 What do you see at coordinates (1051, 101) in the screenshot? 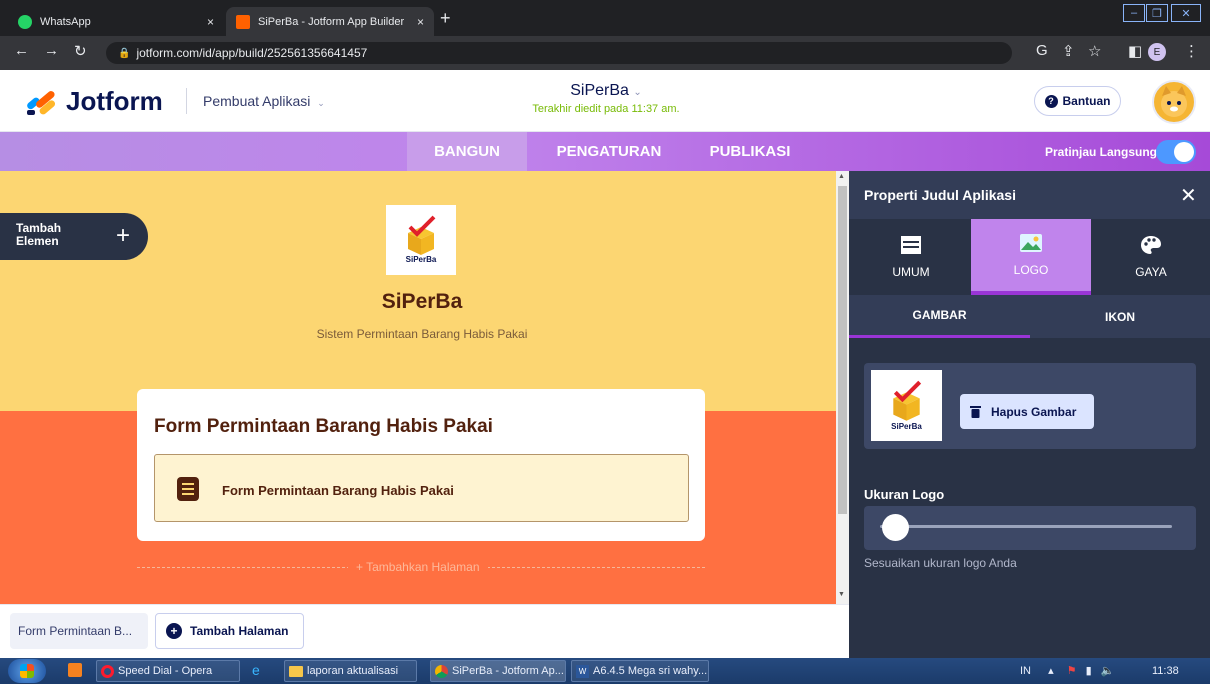
I see `question-icon: ?` at bounding box center [1051, 101].